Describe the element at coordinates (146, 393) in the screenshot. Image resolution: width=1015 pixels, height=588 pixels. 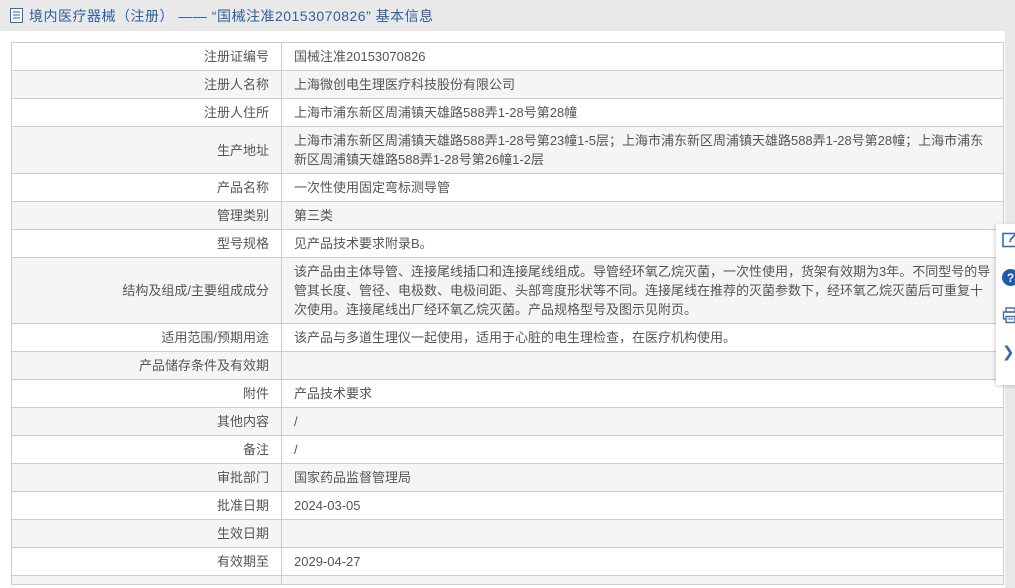
I see `row-label: 附件` at that location.